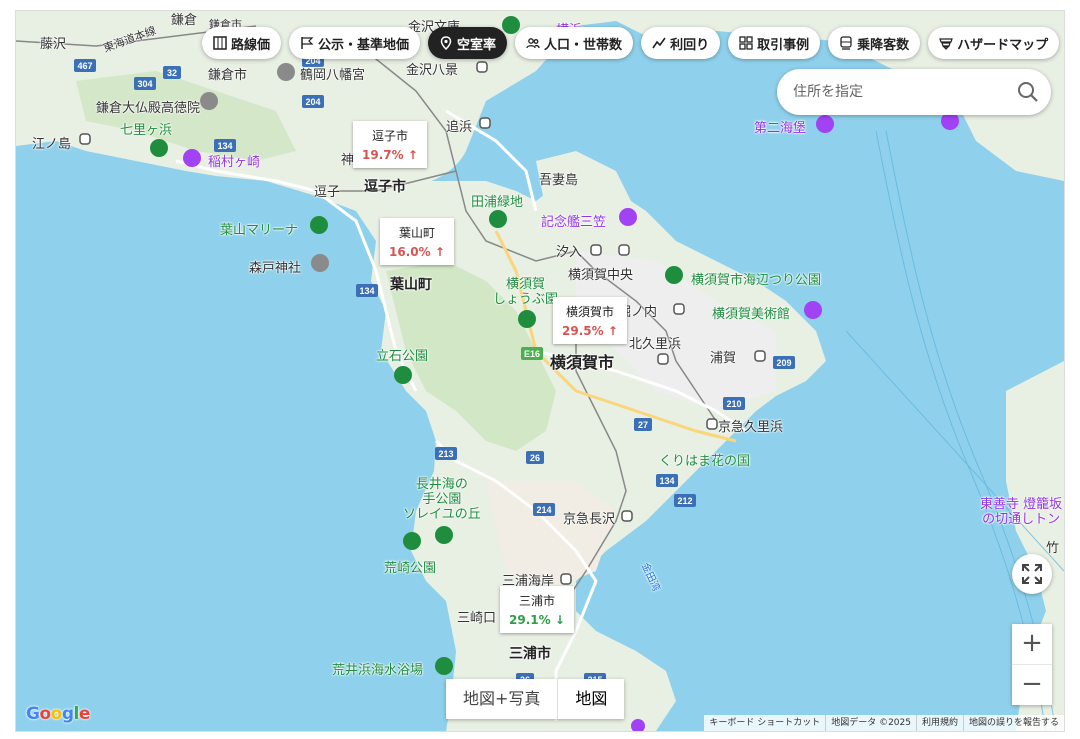  What do you see at coordinates (582, 362) in the screenshot?
I see `place-yokosuka-city: 横須賀市` at bounding box center [582, 362].